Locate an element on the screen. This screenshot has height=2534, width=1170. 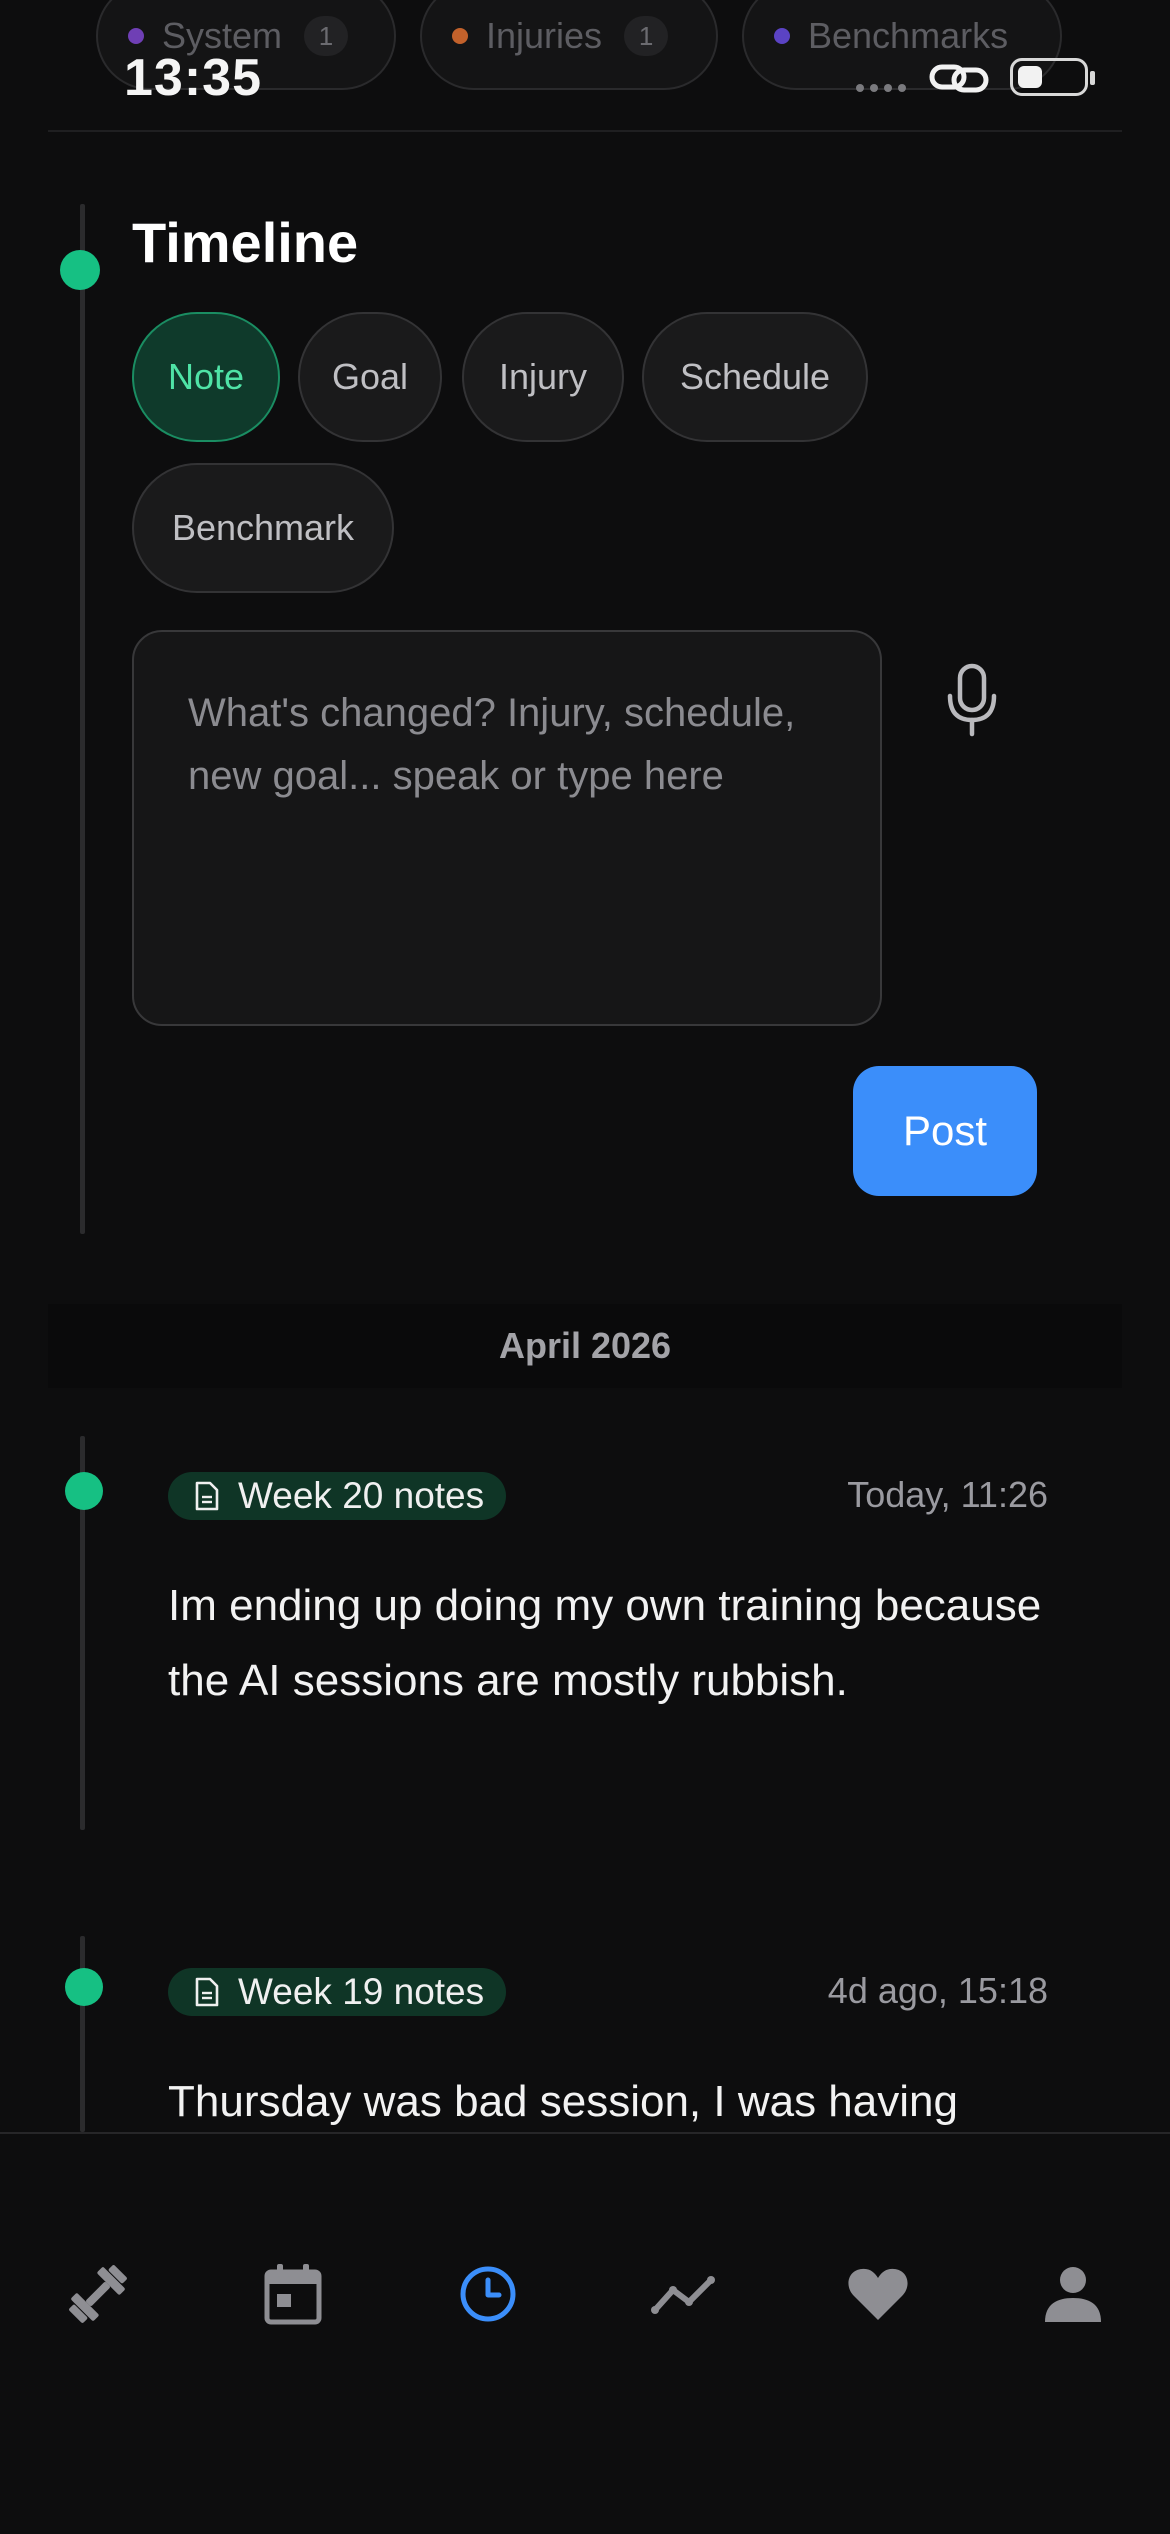
dumbbell-icon is located at coordinates (98, 2294).